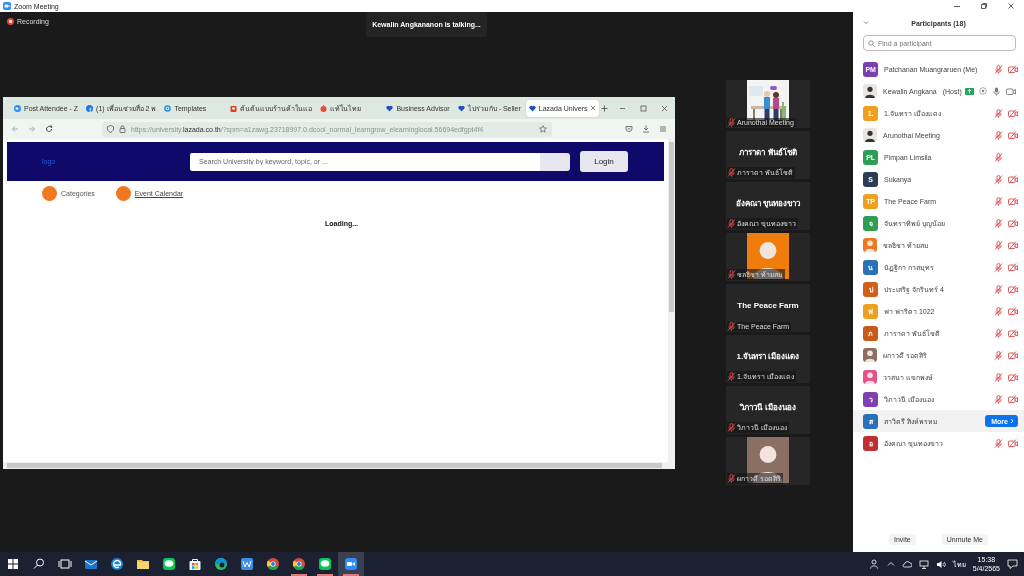 Image resolution: width=1024 pixels, height=576 pixels. What do you see at coordinates (1012, 421) in the screenshot?
I see `chevron-right-icon` at bounding box center [1012, 421].